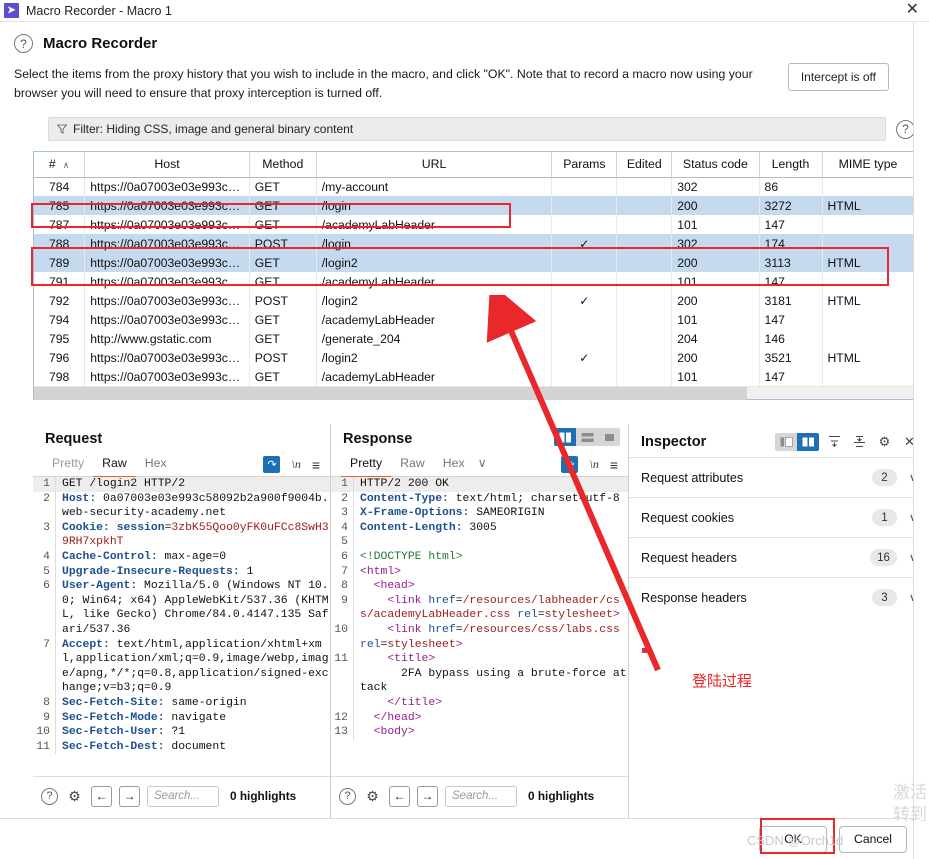 The image size is (929, 859). What do you see at coordinates (859, 441) in the screenshot?
I see `collapse-all-icon` at bounding box center [859, 441].